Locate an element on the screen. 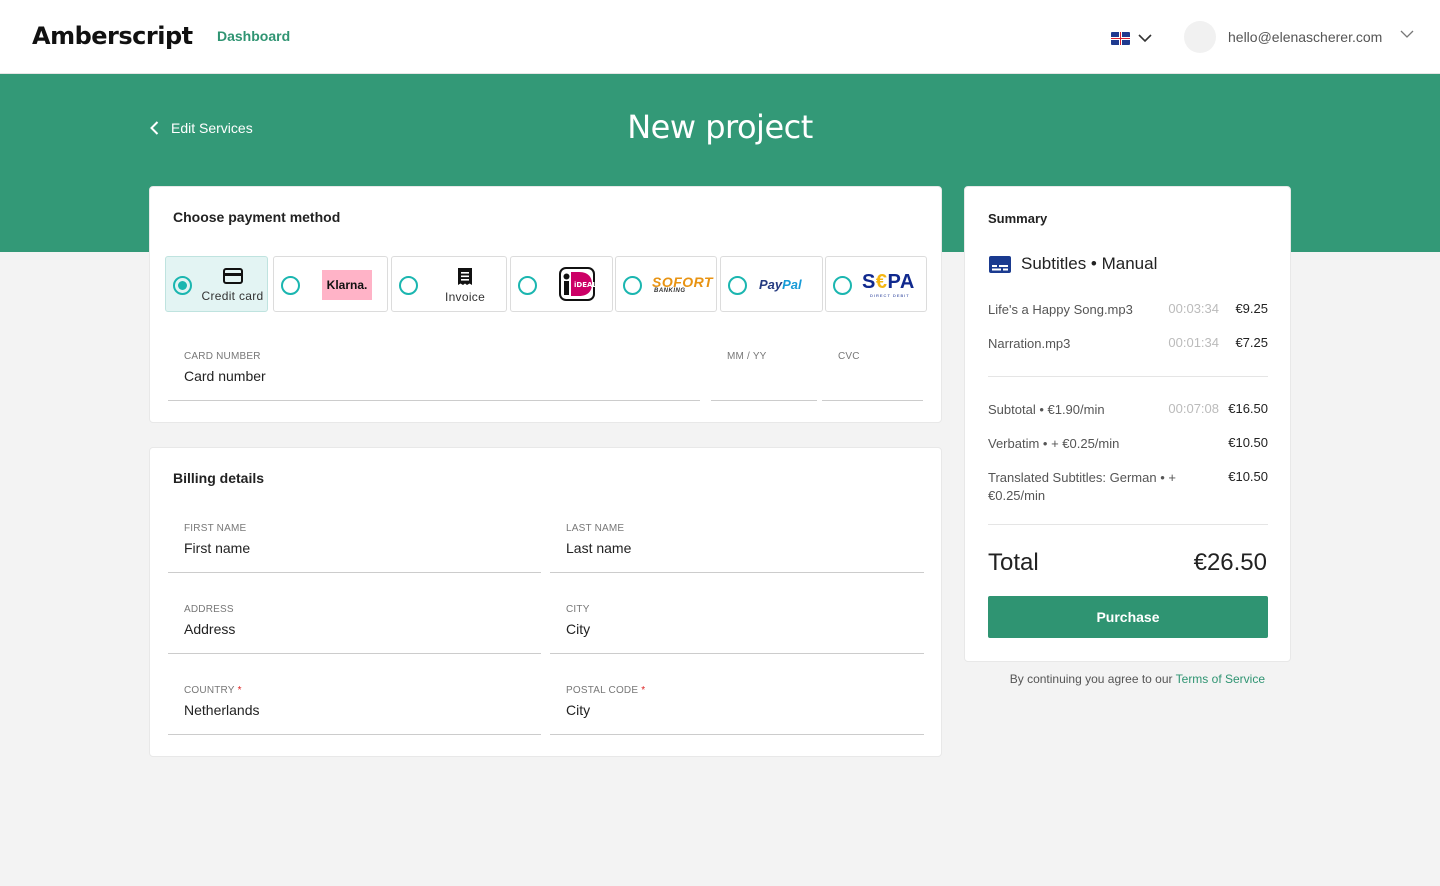  avatar is located at coordinates (1200, 37).